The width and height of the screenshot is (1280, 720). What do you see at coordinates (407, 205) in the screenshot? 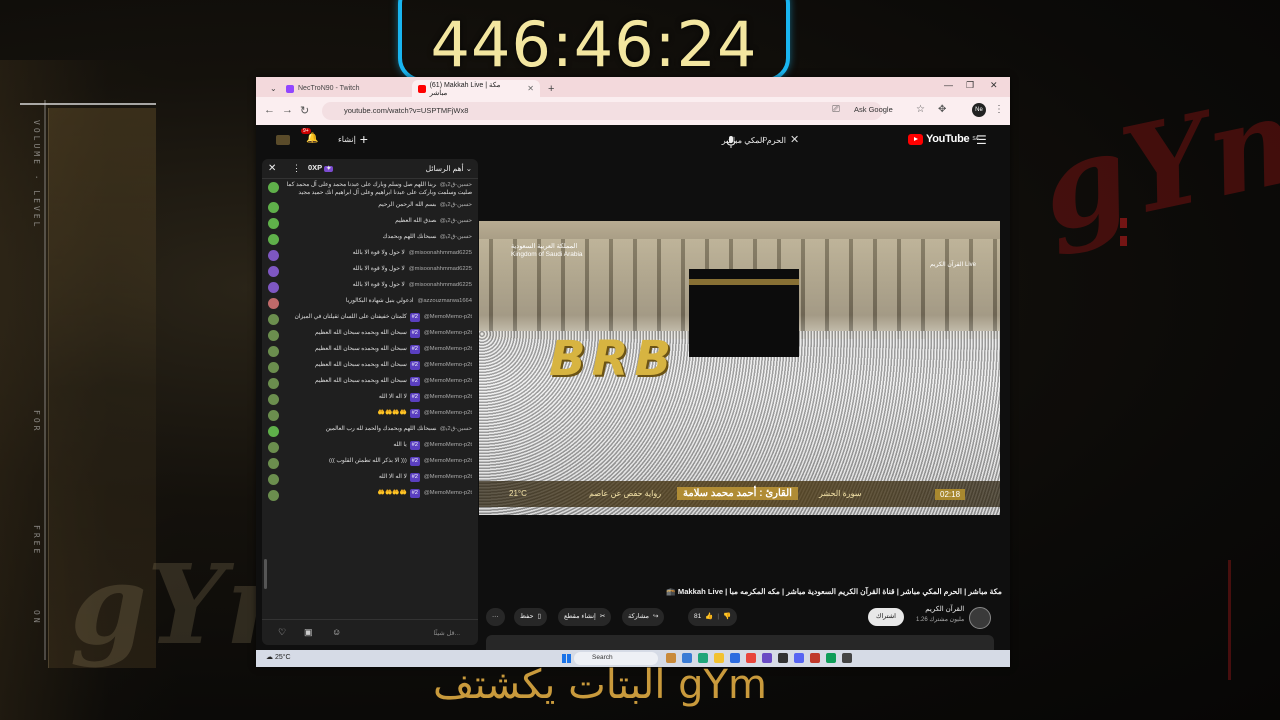
I see `chat-message-text: بسم الله الرحمن الرحيم` at bounding box center [407, 205].